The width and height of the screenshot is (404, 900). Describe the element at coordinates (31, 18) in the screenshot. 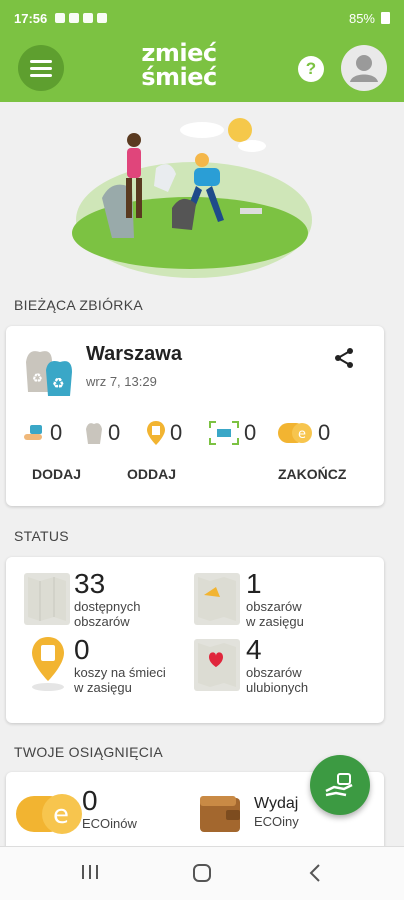

I see `clock: 17:56` at that location.